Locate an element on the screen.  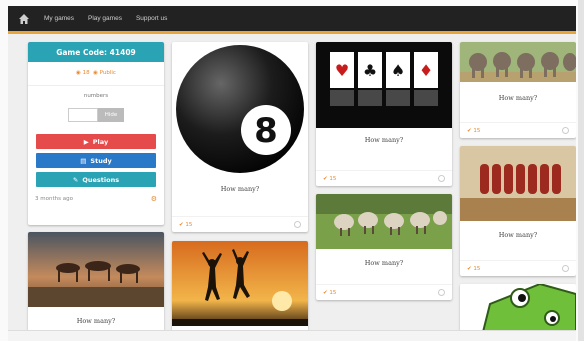
game-meta: 3 months ago ⚙ is located at coordinates (96, 199).